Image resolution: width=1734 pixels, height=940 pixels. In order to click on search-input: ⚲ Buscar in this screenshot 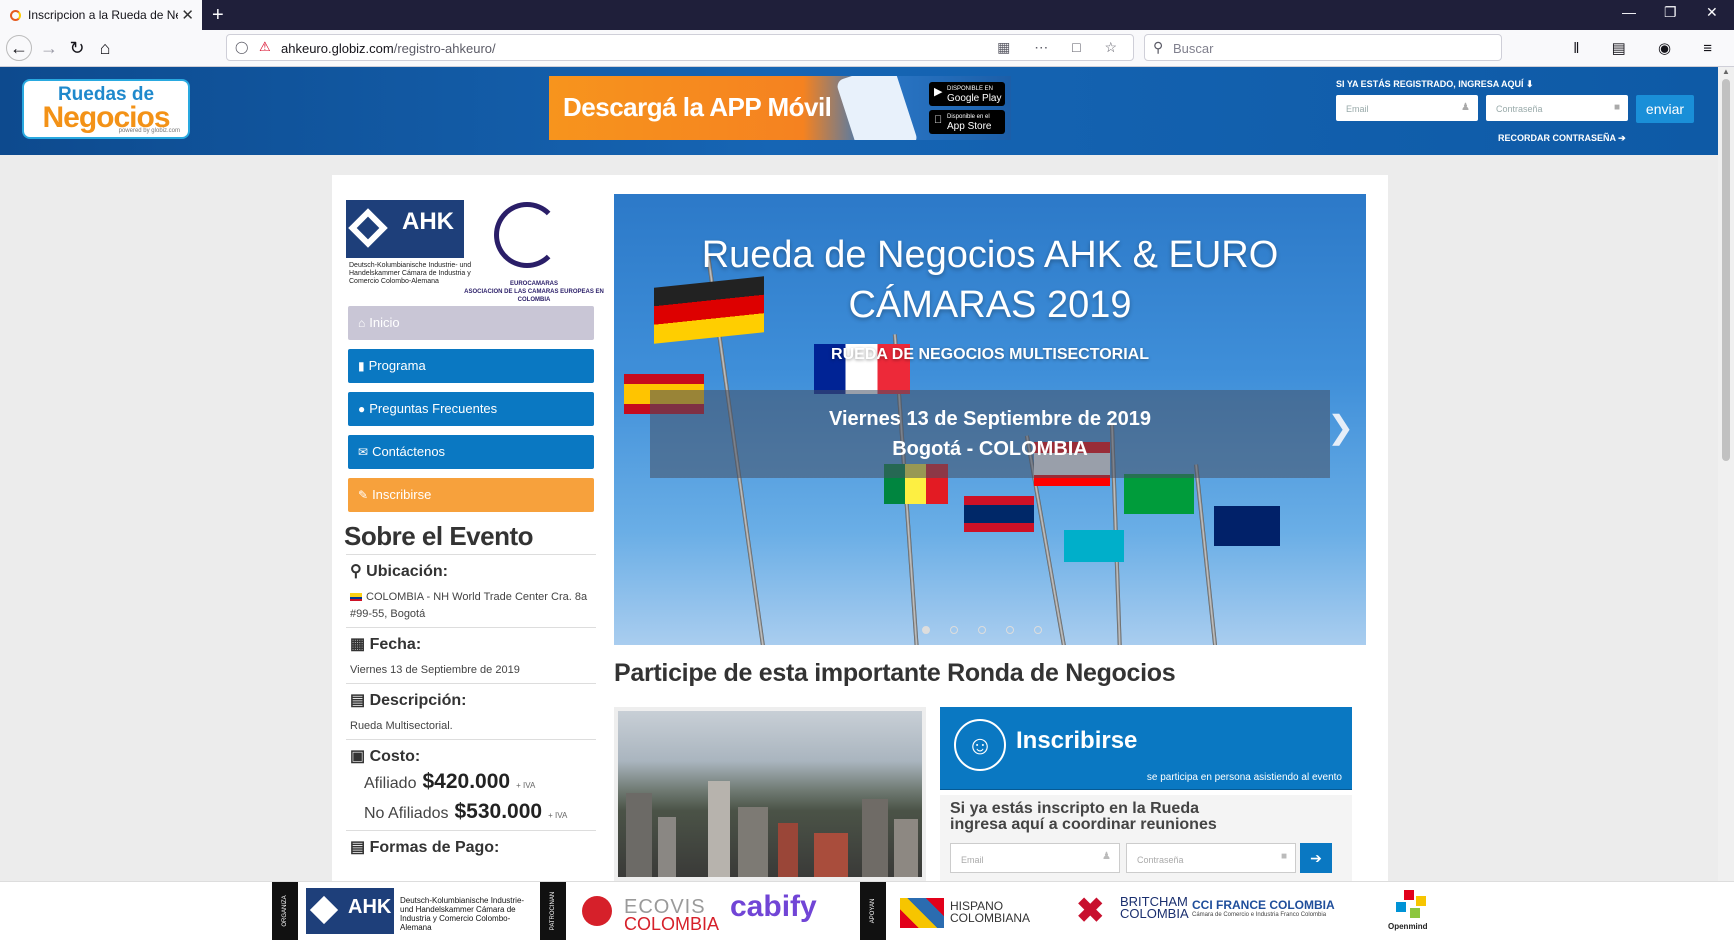, I will do `click(1323, 47)`.